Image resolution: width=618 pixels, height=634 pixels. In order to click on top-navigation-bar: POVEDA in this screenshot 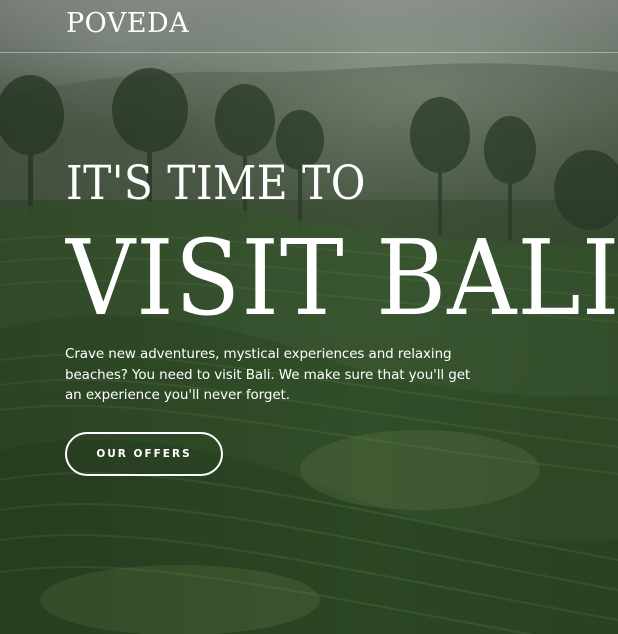, I will do `click(309, 26)`.